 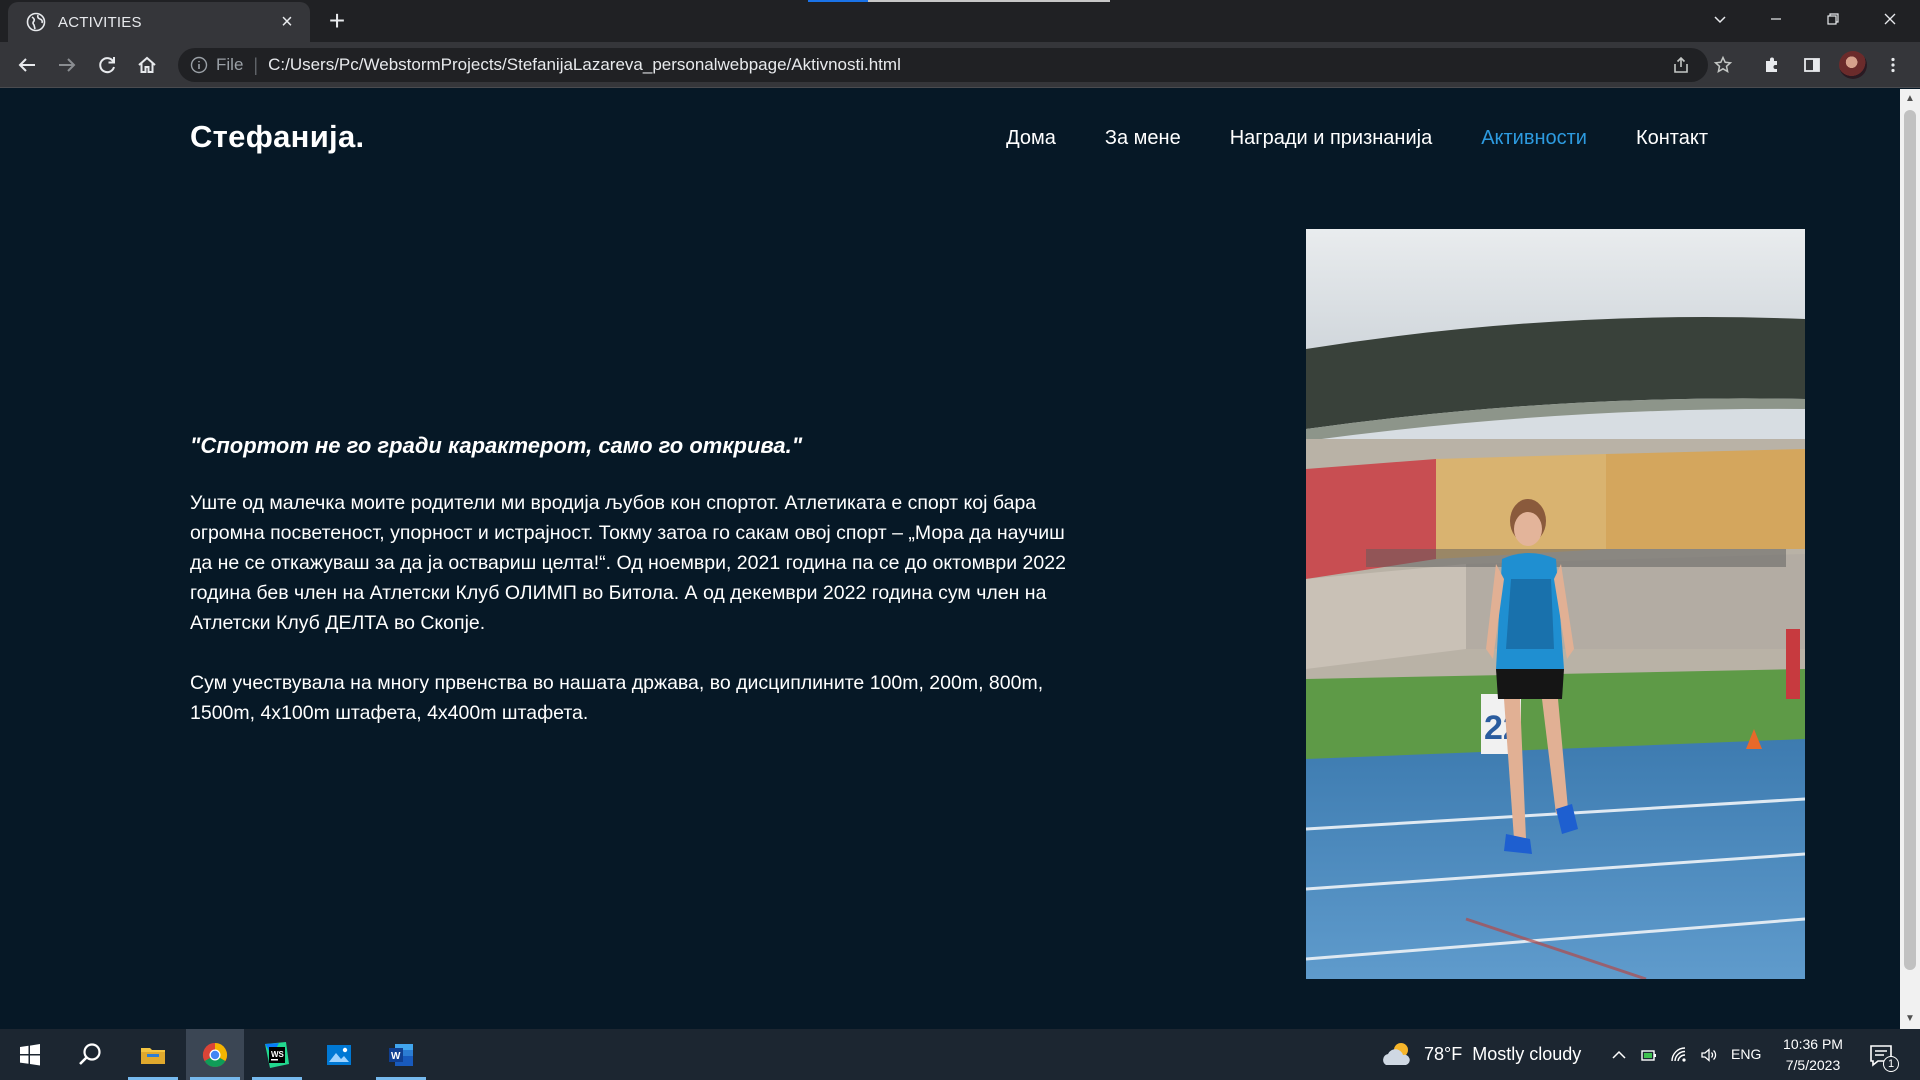 I want to click on restore-window-button, so click(x=1833, y=19).